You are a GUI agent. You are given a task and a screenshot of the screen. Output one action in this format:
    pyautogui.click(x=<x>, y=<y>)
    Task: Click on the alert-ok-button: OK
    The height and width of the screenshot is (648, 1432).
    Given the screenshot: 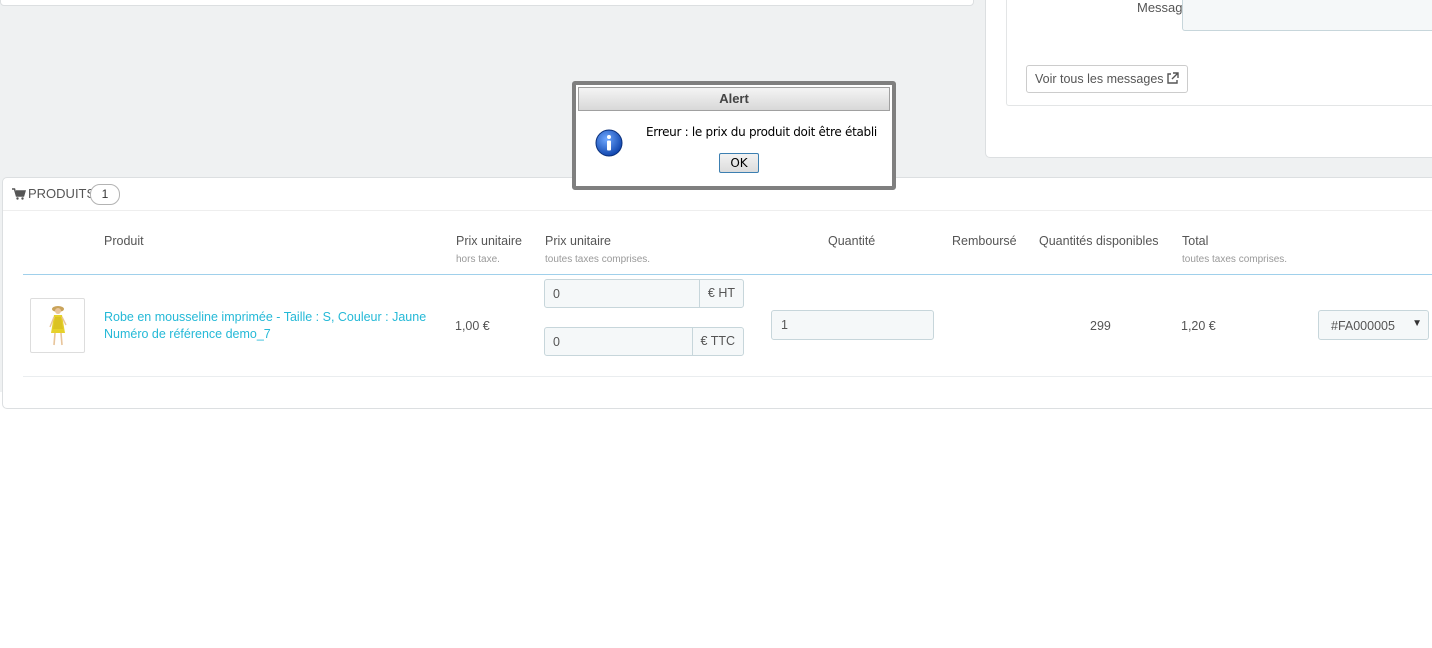 What is the action you would take?
    pyautogui.click(x=739, y=163)
    